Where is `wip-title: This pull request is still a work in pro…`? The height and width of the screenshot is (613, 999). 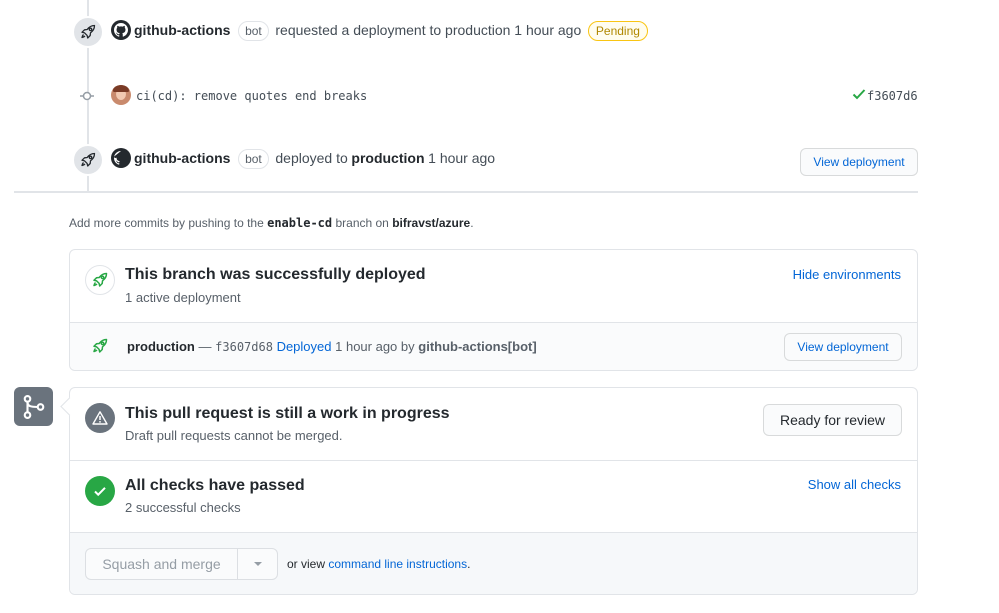 wip-title: This pull request is still a work in pro… is located at coordinates (287, 413).